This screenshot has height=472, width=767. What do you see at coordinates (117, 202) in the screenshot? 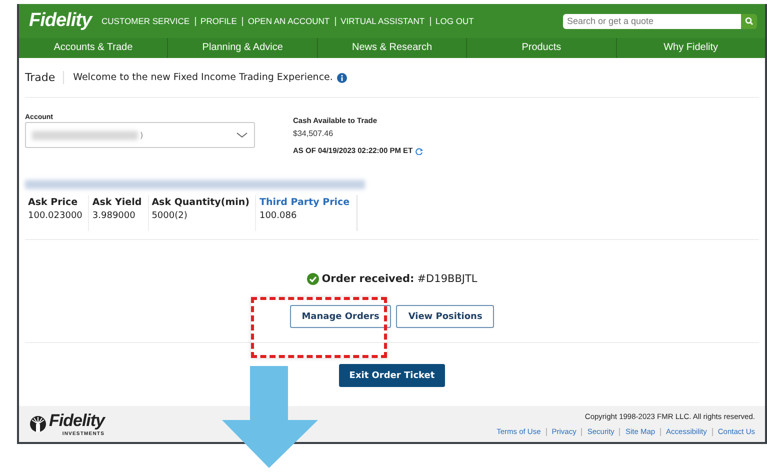
I see `column-header: Ask Yield` at bounding box center [117, 202].